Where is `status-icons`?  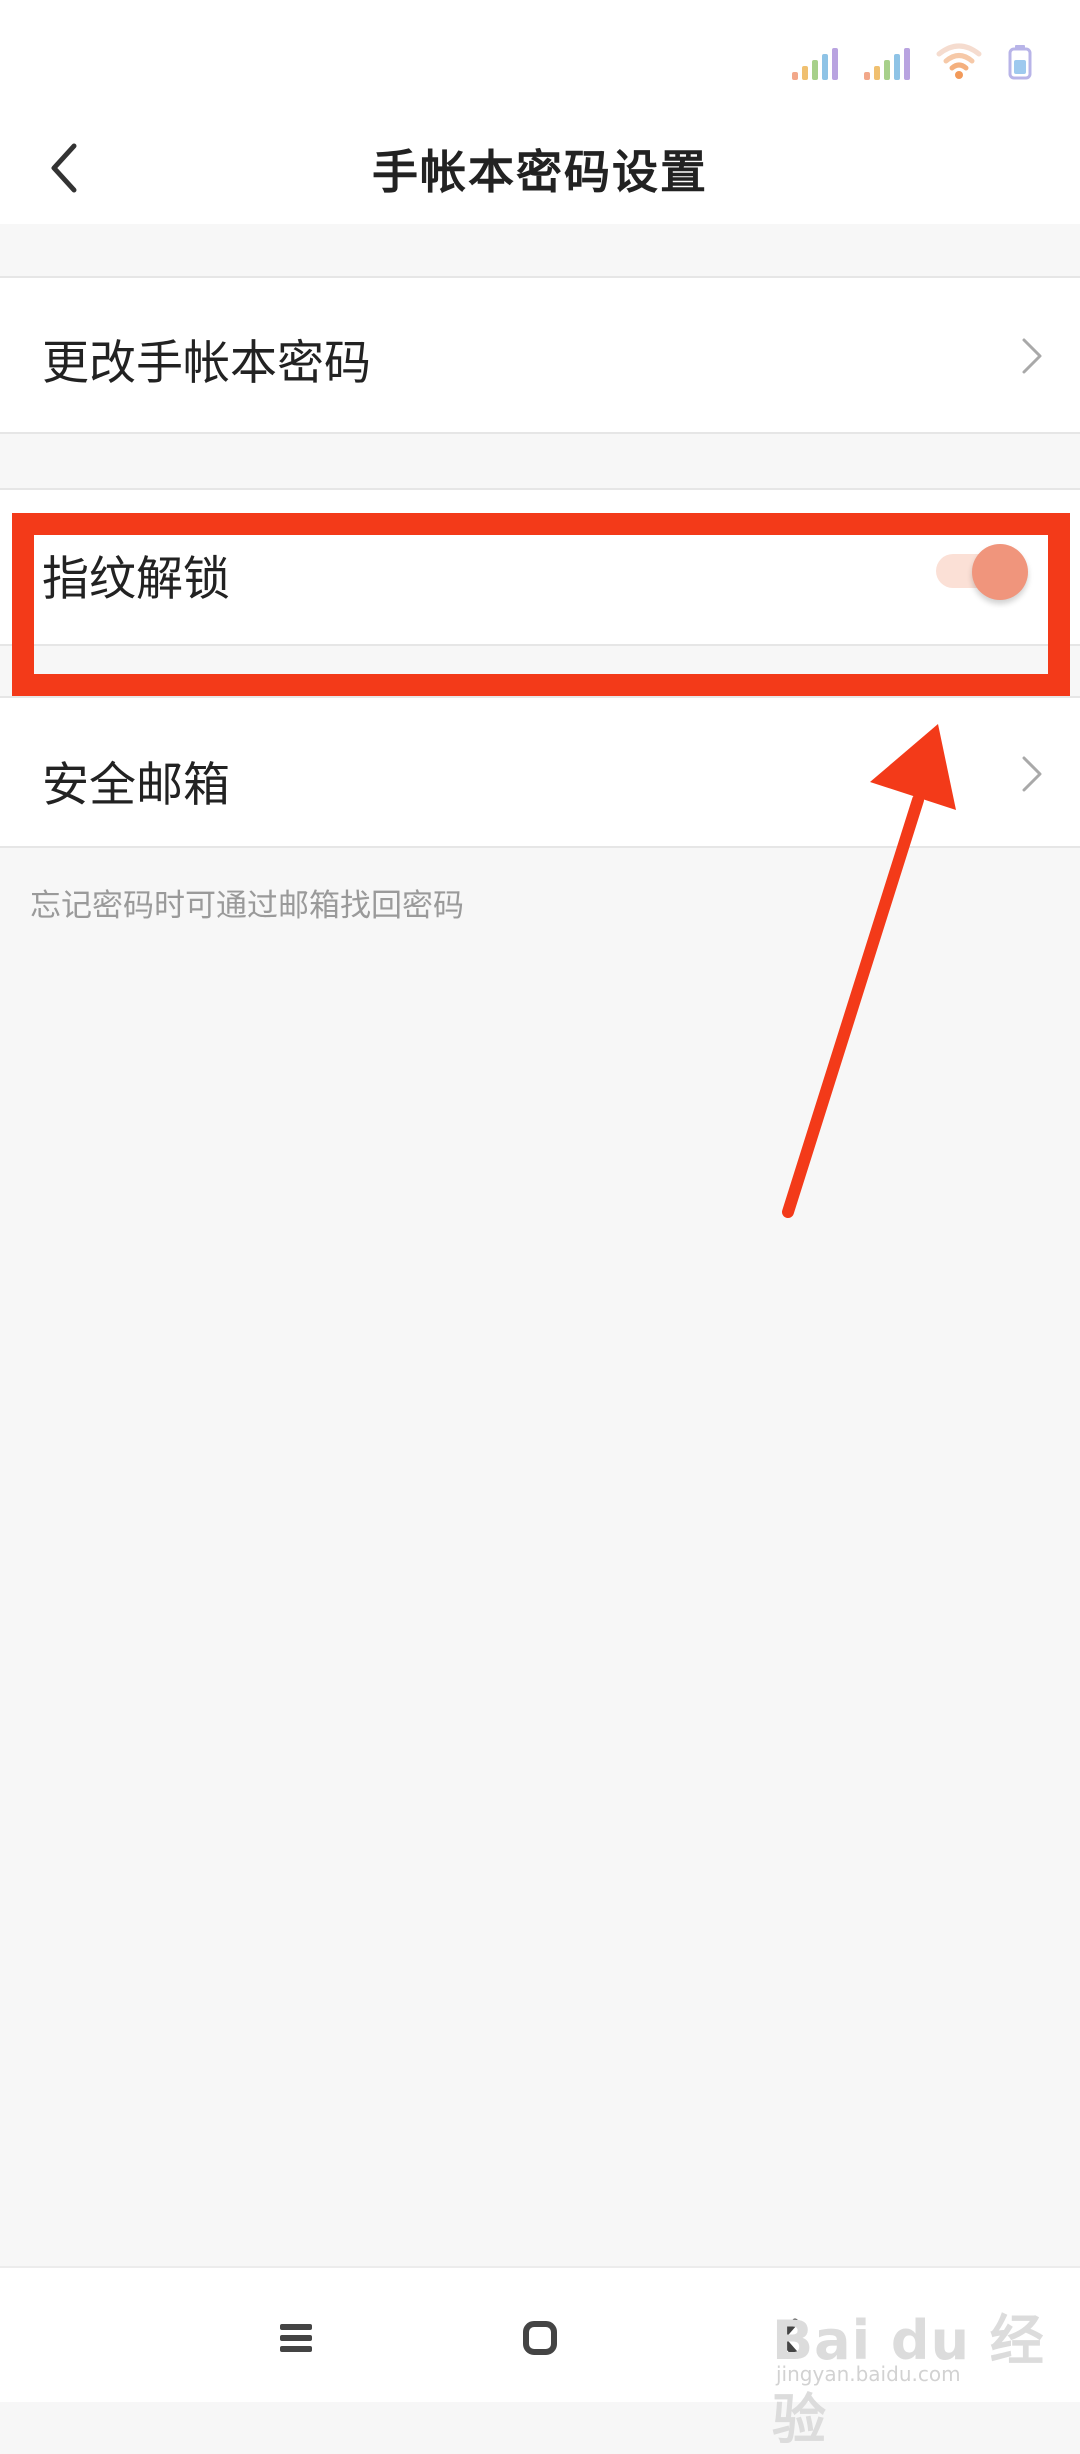 status-icons is located at coordinates (912, 60).